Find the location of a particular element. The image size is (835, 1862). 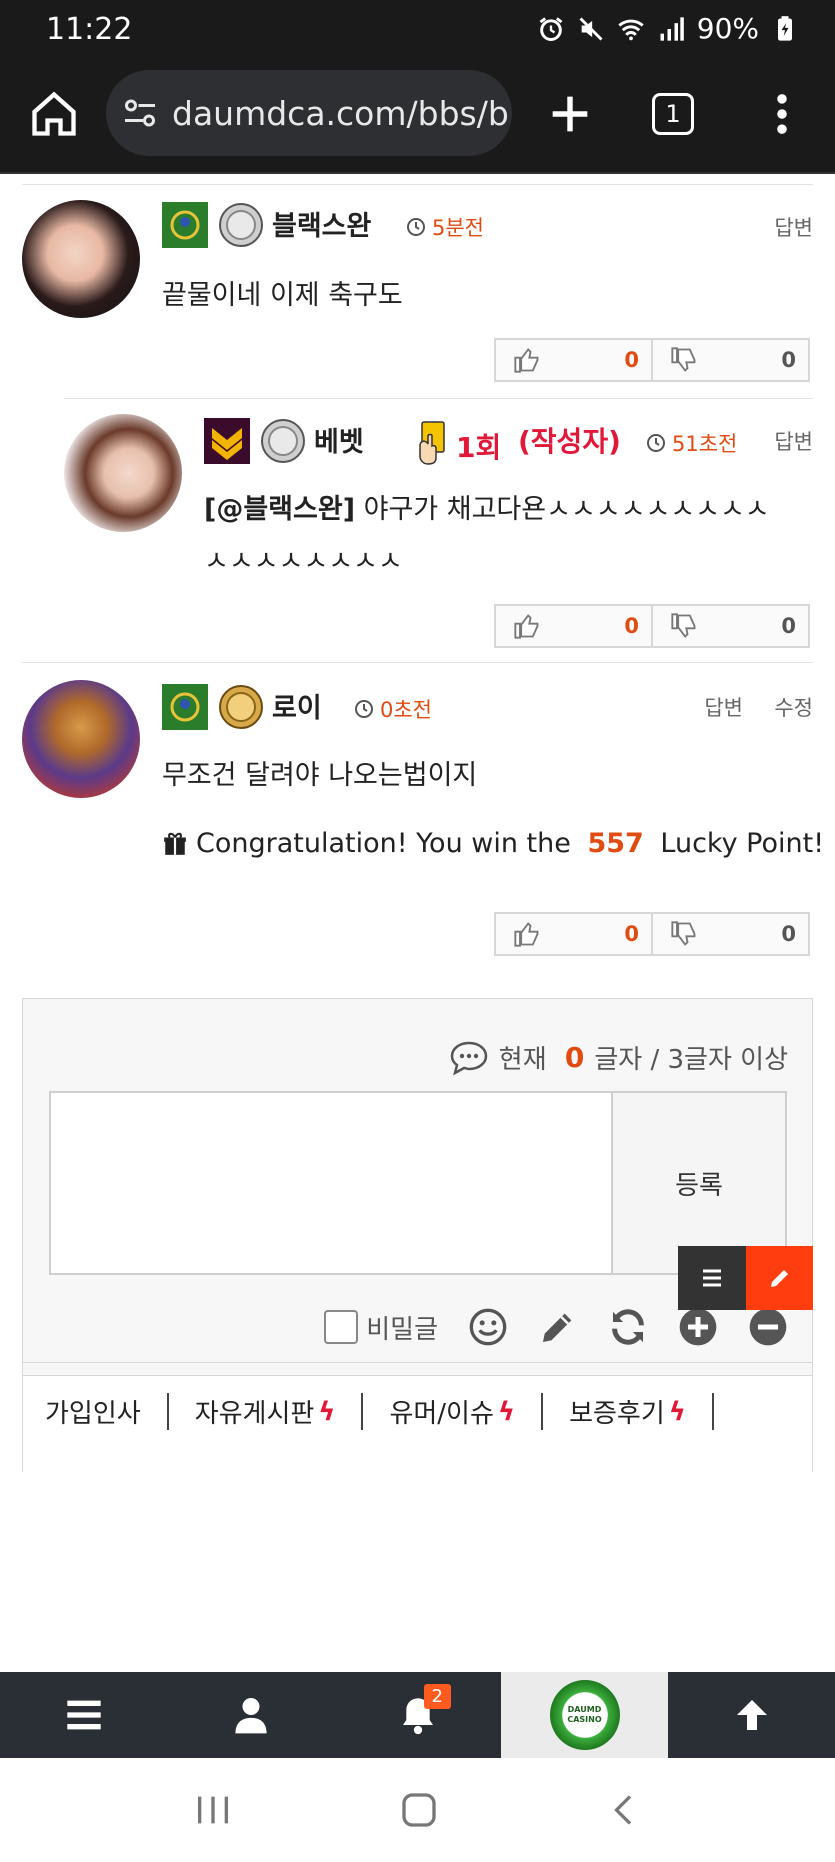

home-logo-button: DAUMD CASINO is located at coordinates (584, 1715).